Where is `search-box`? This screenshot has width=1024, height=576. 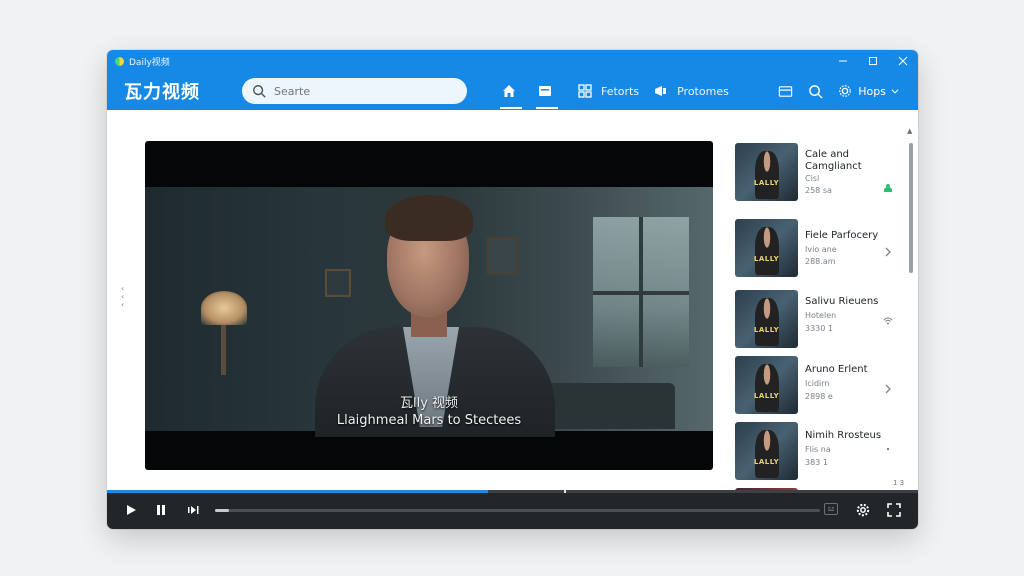
search-box is located at coordinates (354, 91).